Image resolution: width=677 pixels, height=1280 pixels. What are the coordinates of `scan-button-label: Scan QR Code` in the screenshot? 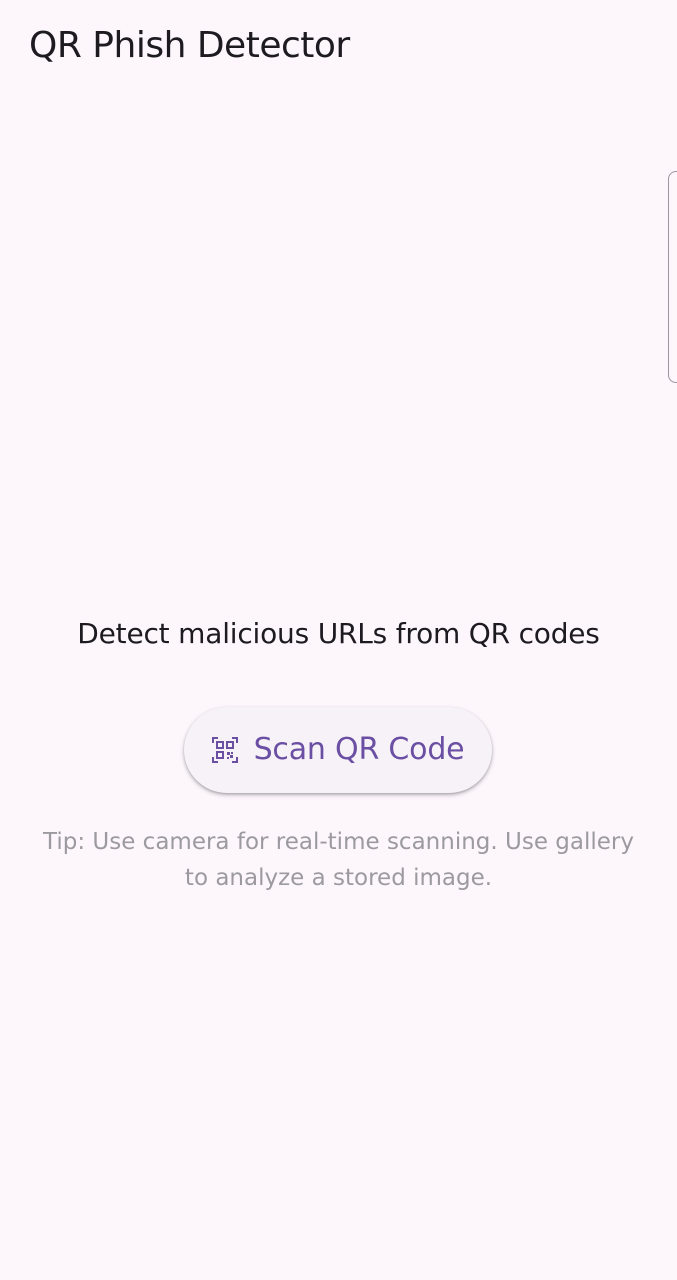 It's located at (359, 749).